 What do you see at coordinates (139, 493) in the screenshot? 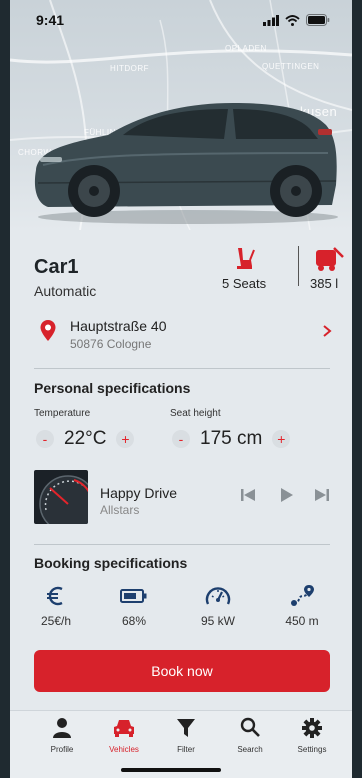
I see `song-title: Happy Drive` at bounding box center [139, 493].